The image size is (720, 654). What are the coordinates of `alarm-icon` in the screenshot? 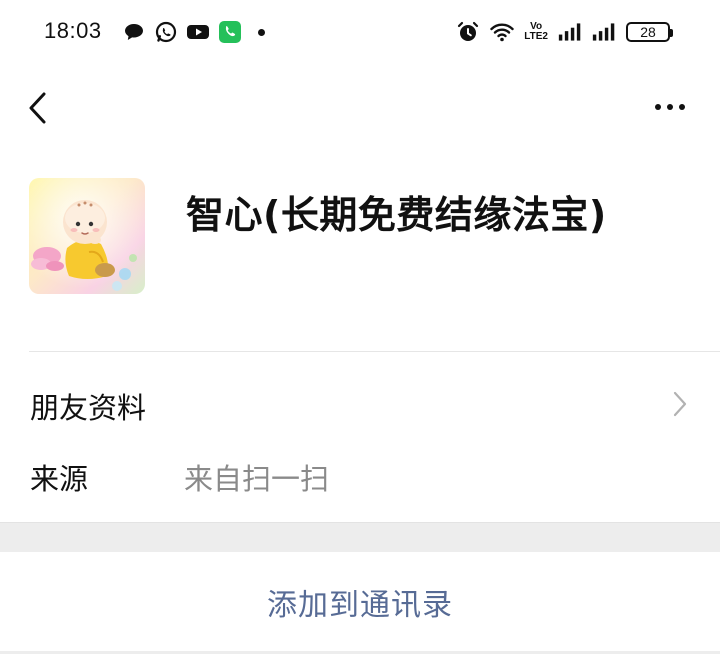 It's located at (468, 31).